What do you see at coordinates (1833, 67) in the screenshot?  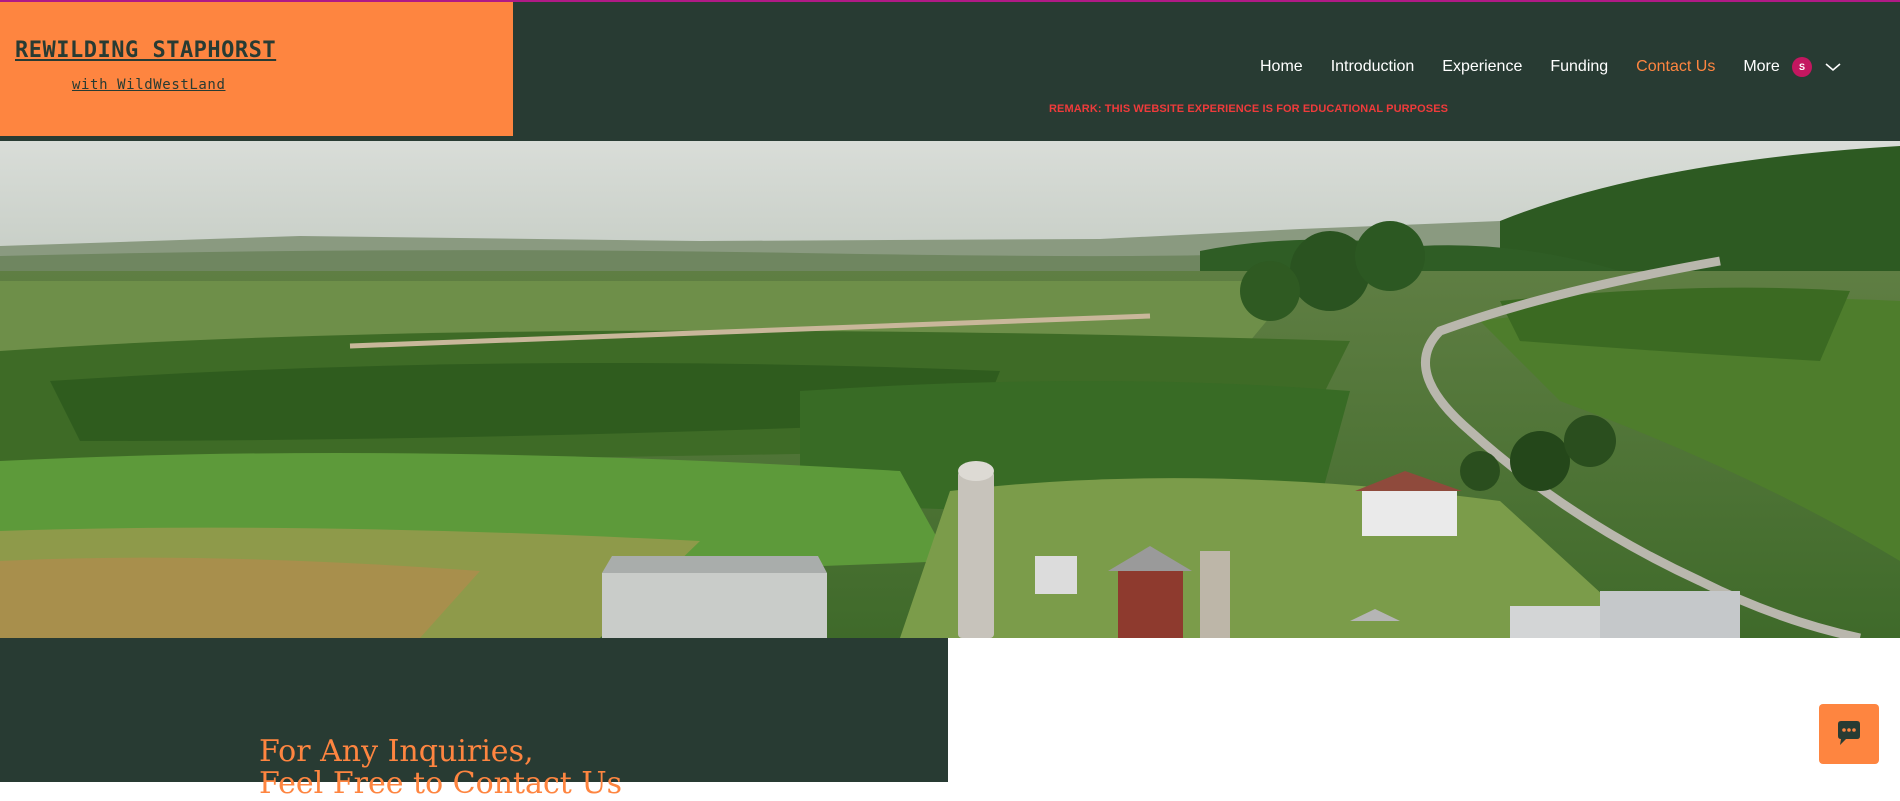 I see `chevron-down-icon` at bounding box center [1833, 67].